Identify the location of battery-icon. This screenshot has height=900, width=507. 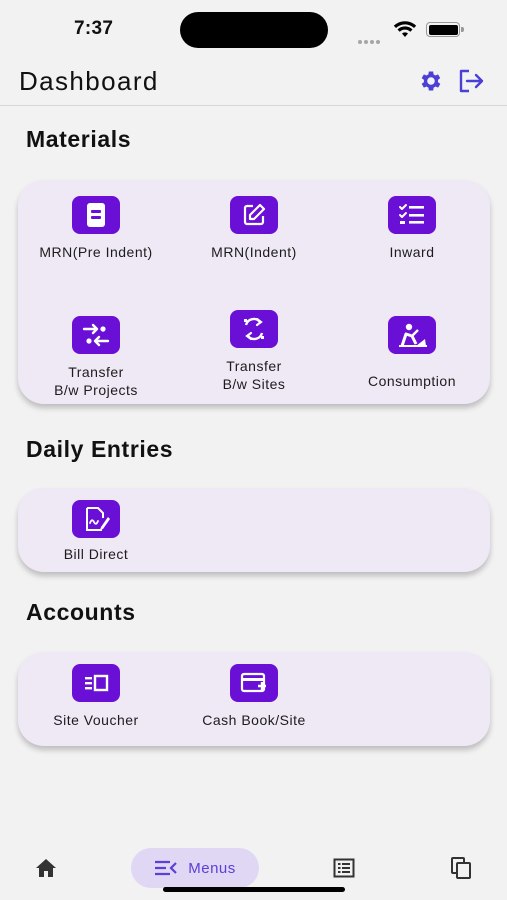
(445, 29).